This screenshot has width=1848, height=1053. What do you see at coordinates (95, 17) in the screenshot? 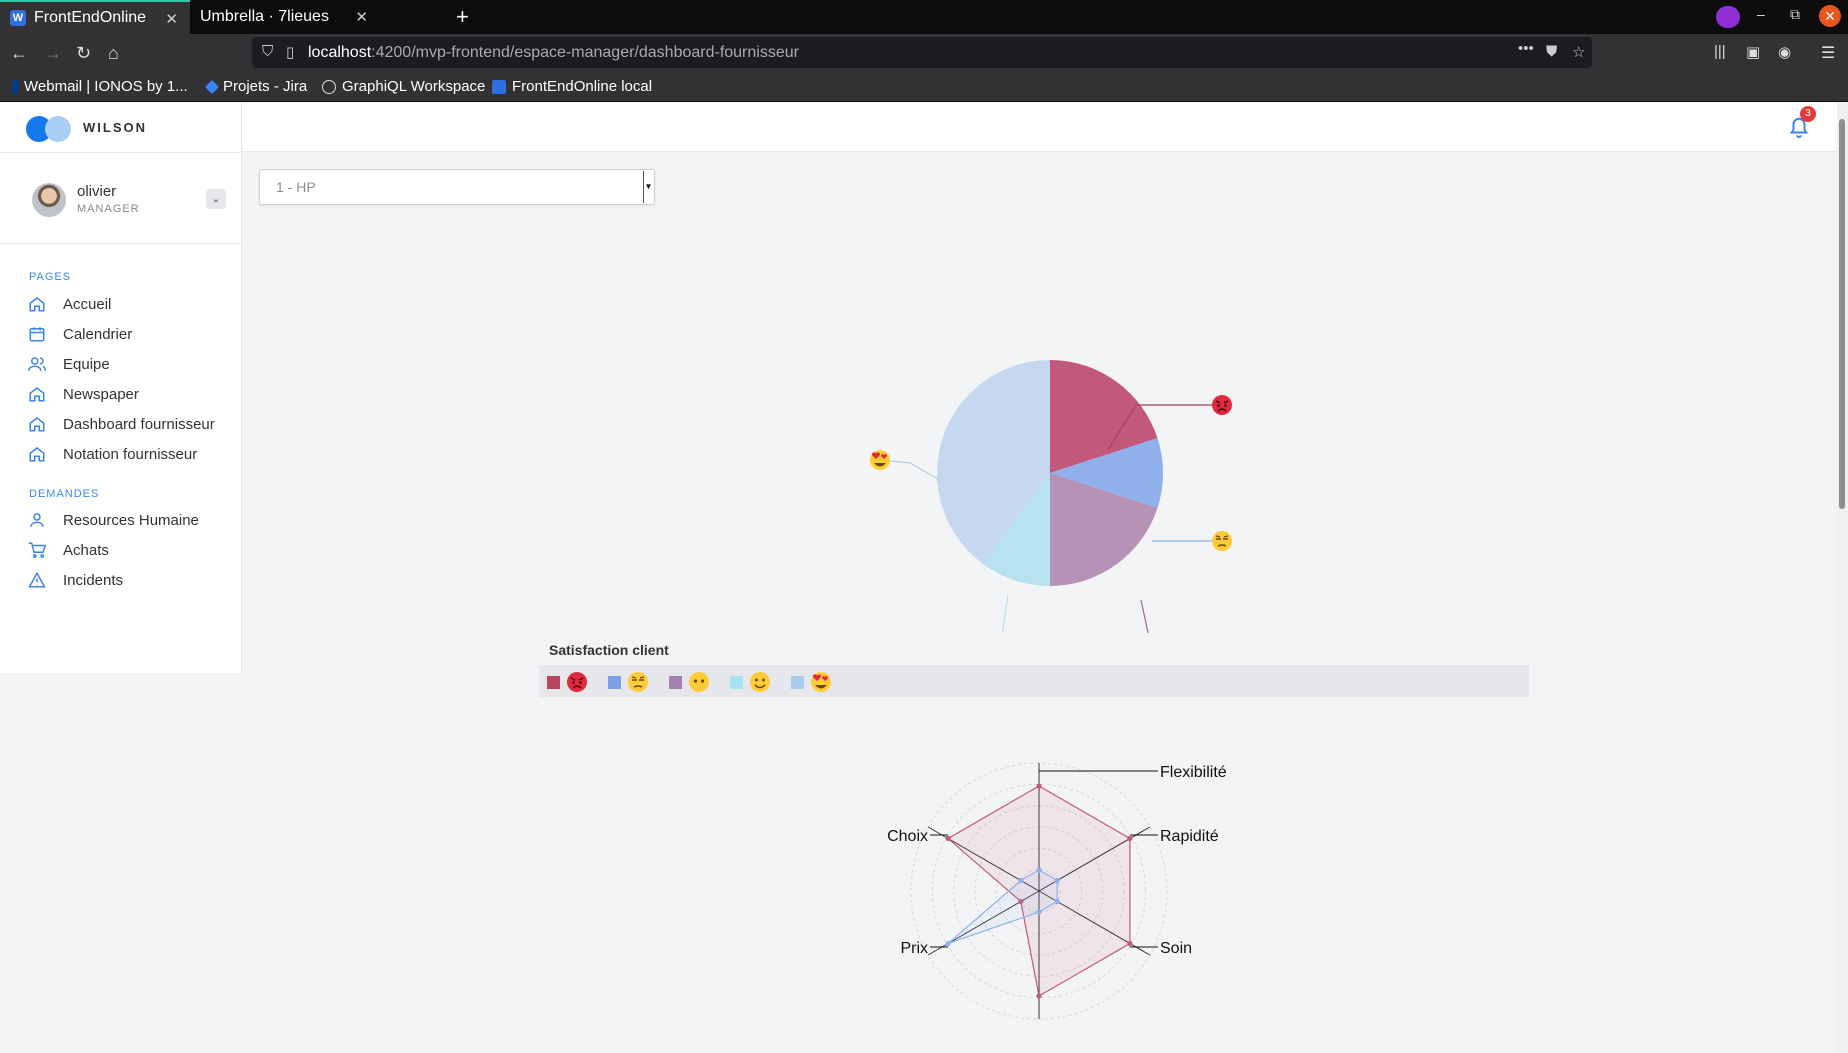
I see `browser-tab-active: W FrontEndOnline ✕` at bounding box center [95, 17].